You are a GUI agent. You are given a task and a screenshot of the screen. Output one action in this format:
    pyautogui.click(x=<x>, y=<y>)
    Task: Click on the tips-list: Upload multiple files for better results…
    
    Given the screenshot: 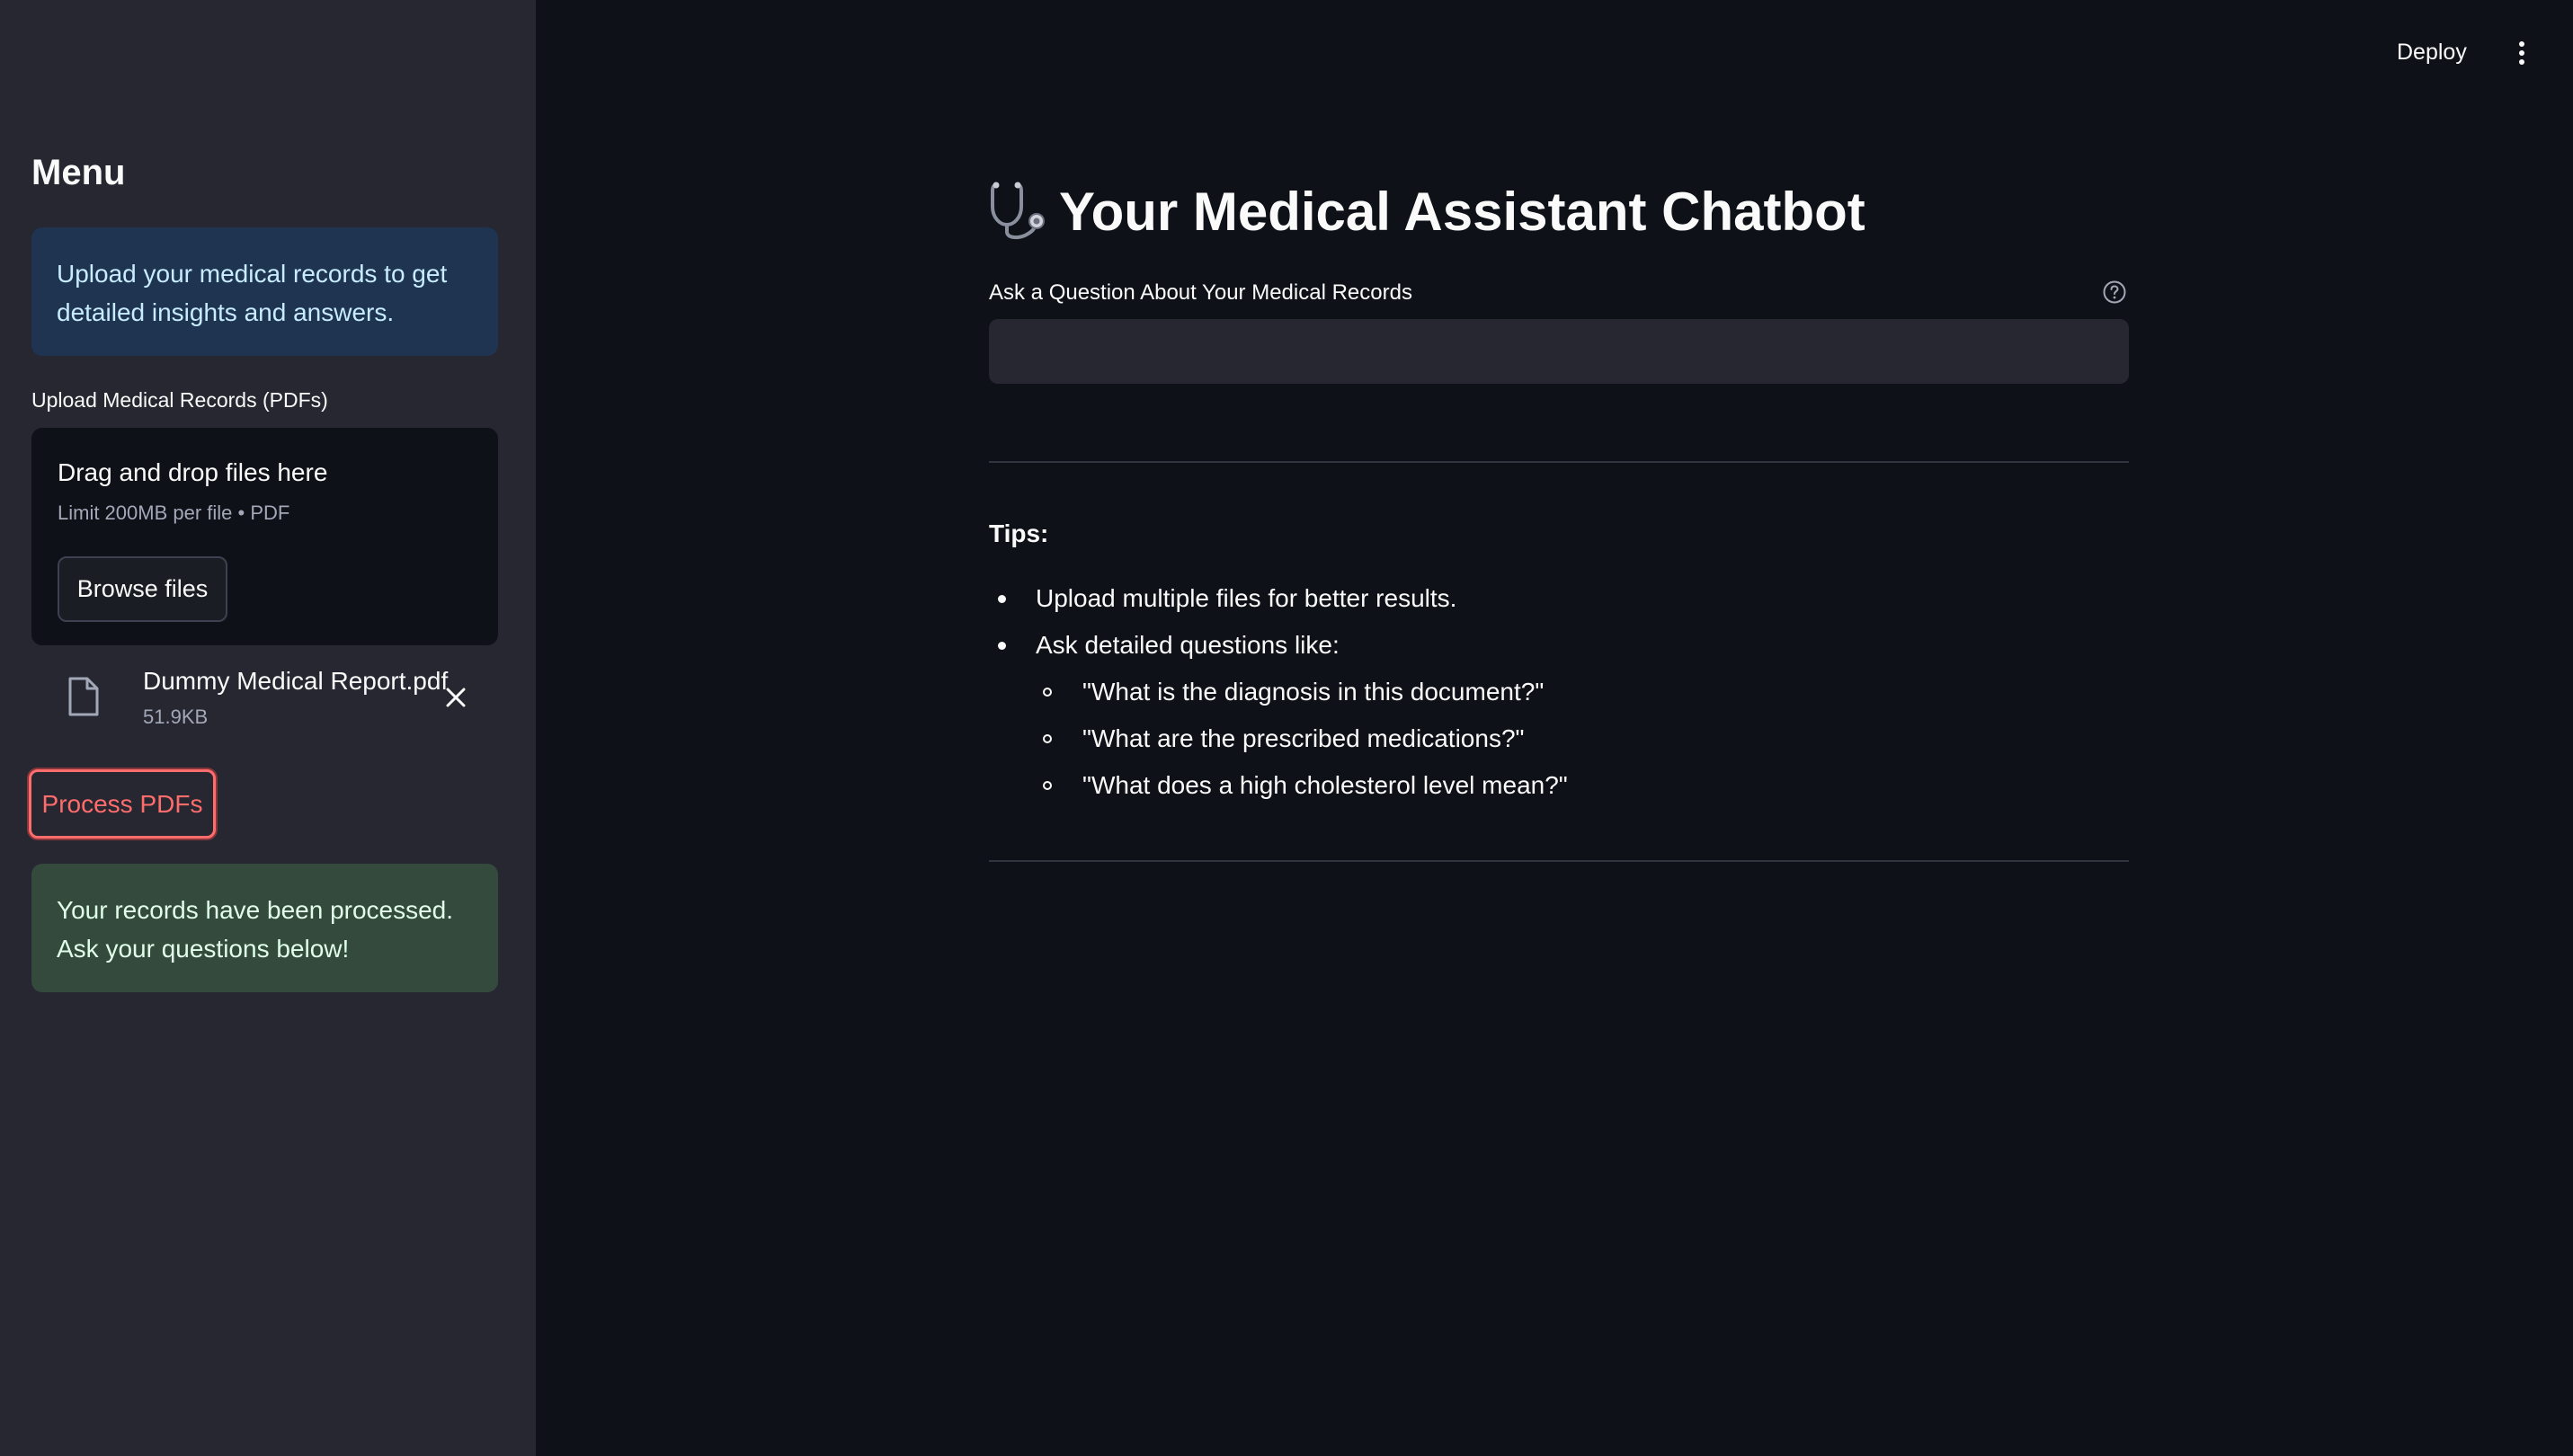 What is the action you would take?
    pyautogui.click(x=1279, y=692)
    